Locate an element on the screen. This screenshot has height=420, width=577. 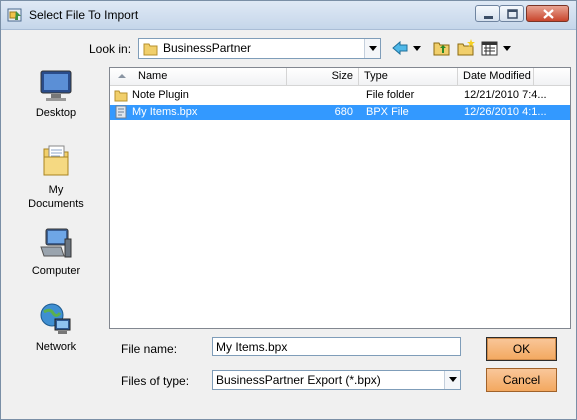
new-folder-icon is located at coordinates (466, 47).